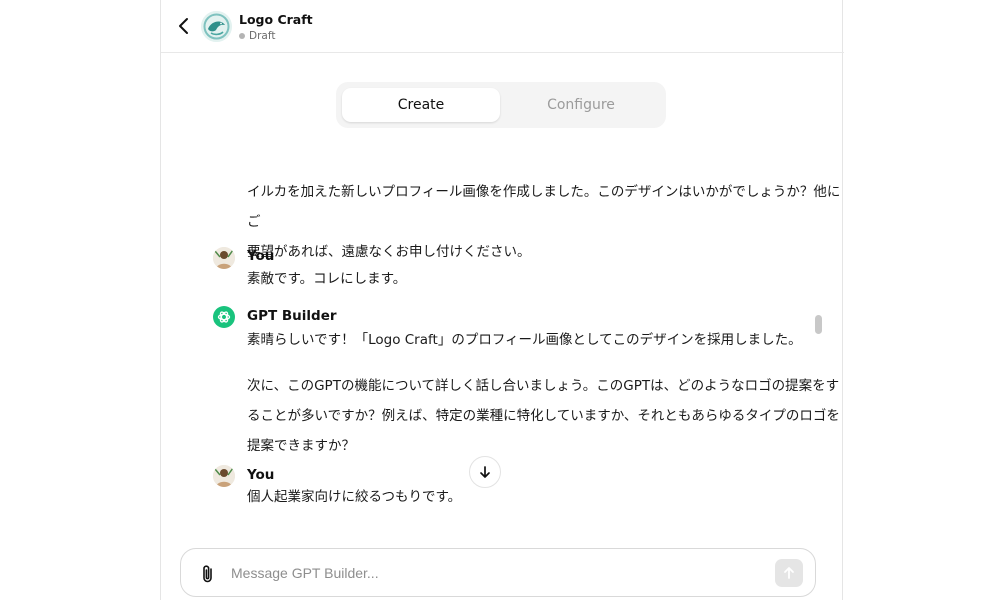 The width and height of the screenshot is (1000, 600). I want to click on gpt-avatar, so click(216, 26).